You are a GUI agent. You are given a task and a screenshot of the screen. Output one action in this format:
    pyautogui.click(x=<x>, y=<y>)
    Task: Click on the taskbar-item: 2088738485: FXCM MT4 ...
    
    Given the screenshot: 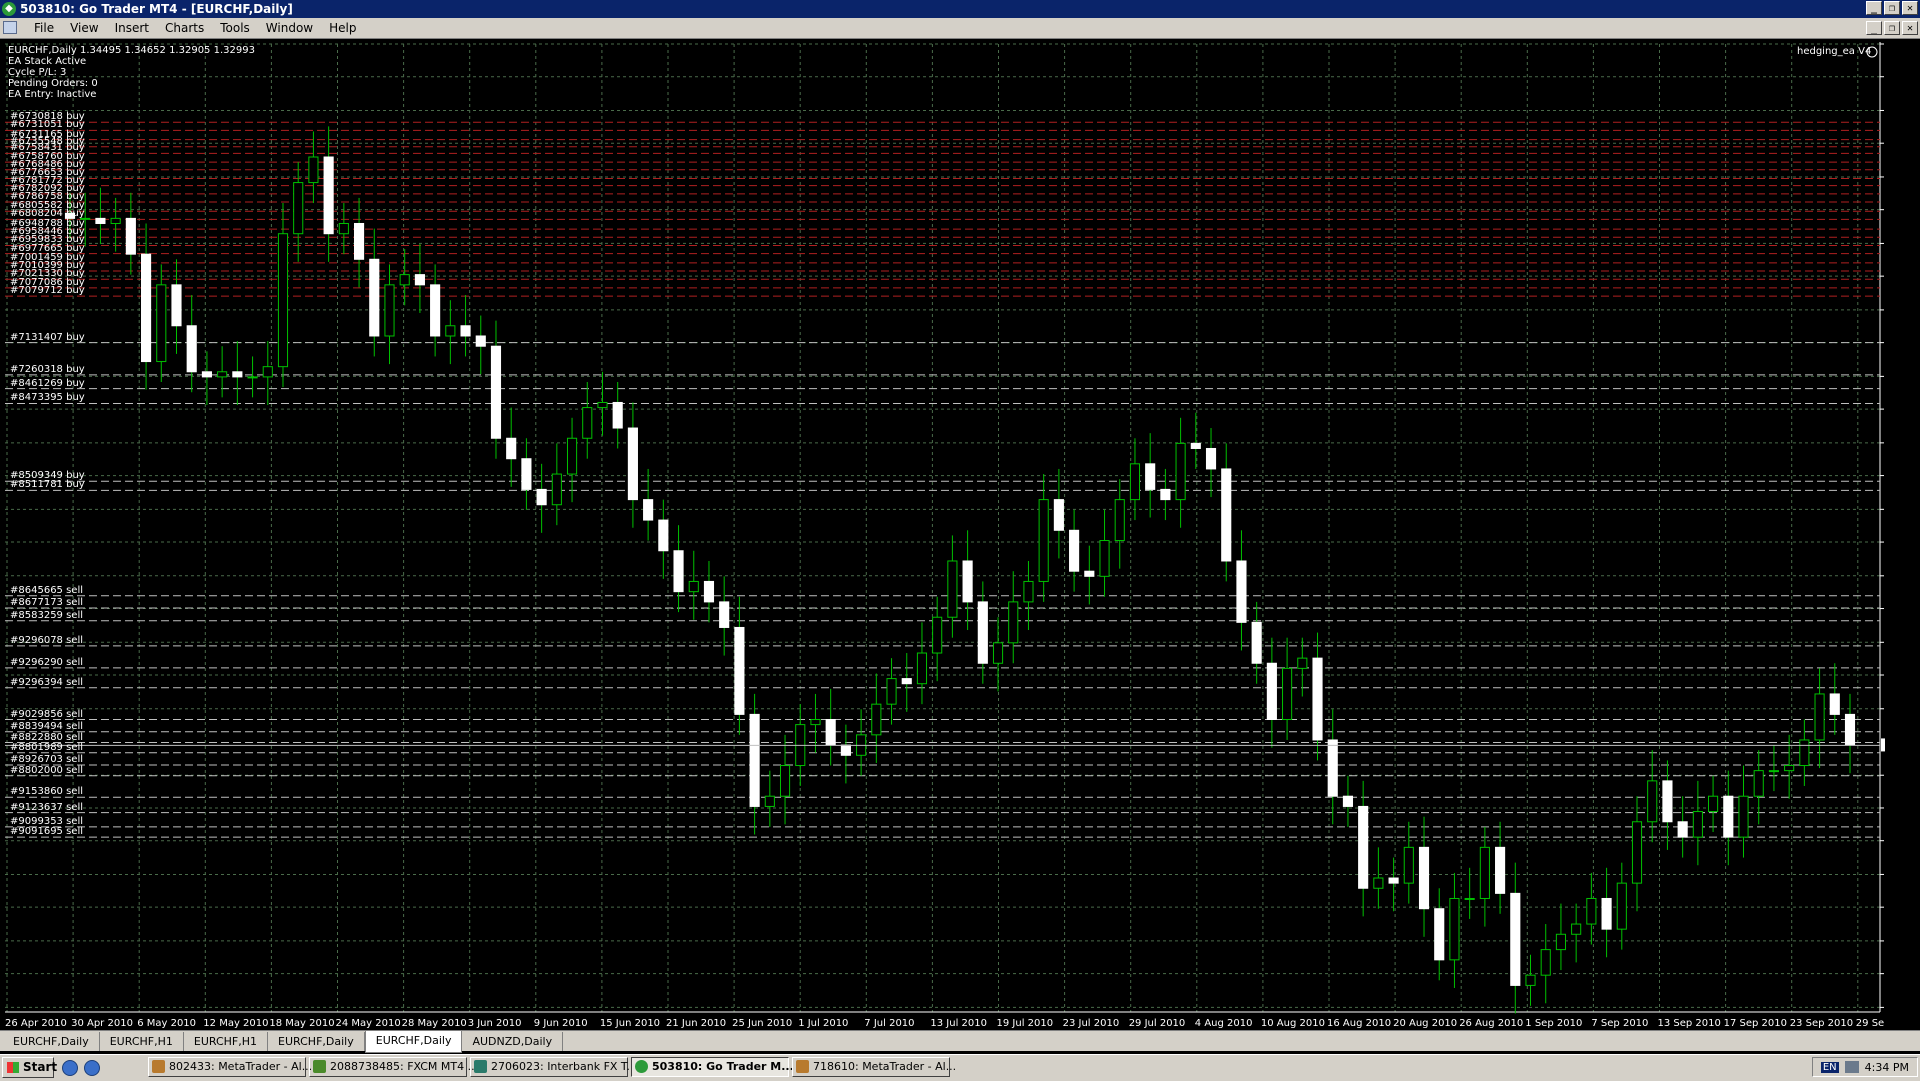 What is the action you would take?
    pyautogui.click(x=393, y=1067)
    